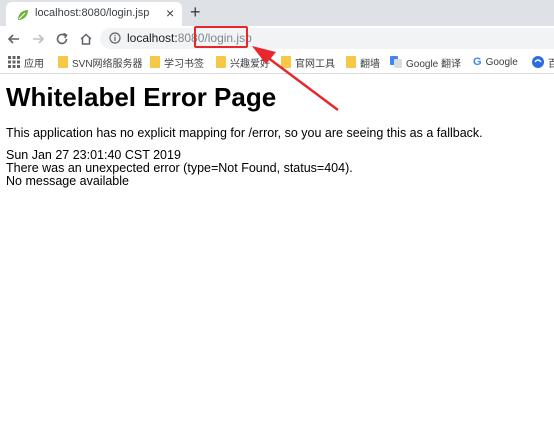  I want to click on new-tab-button: +, so click(195, 12).